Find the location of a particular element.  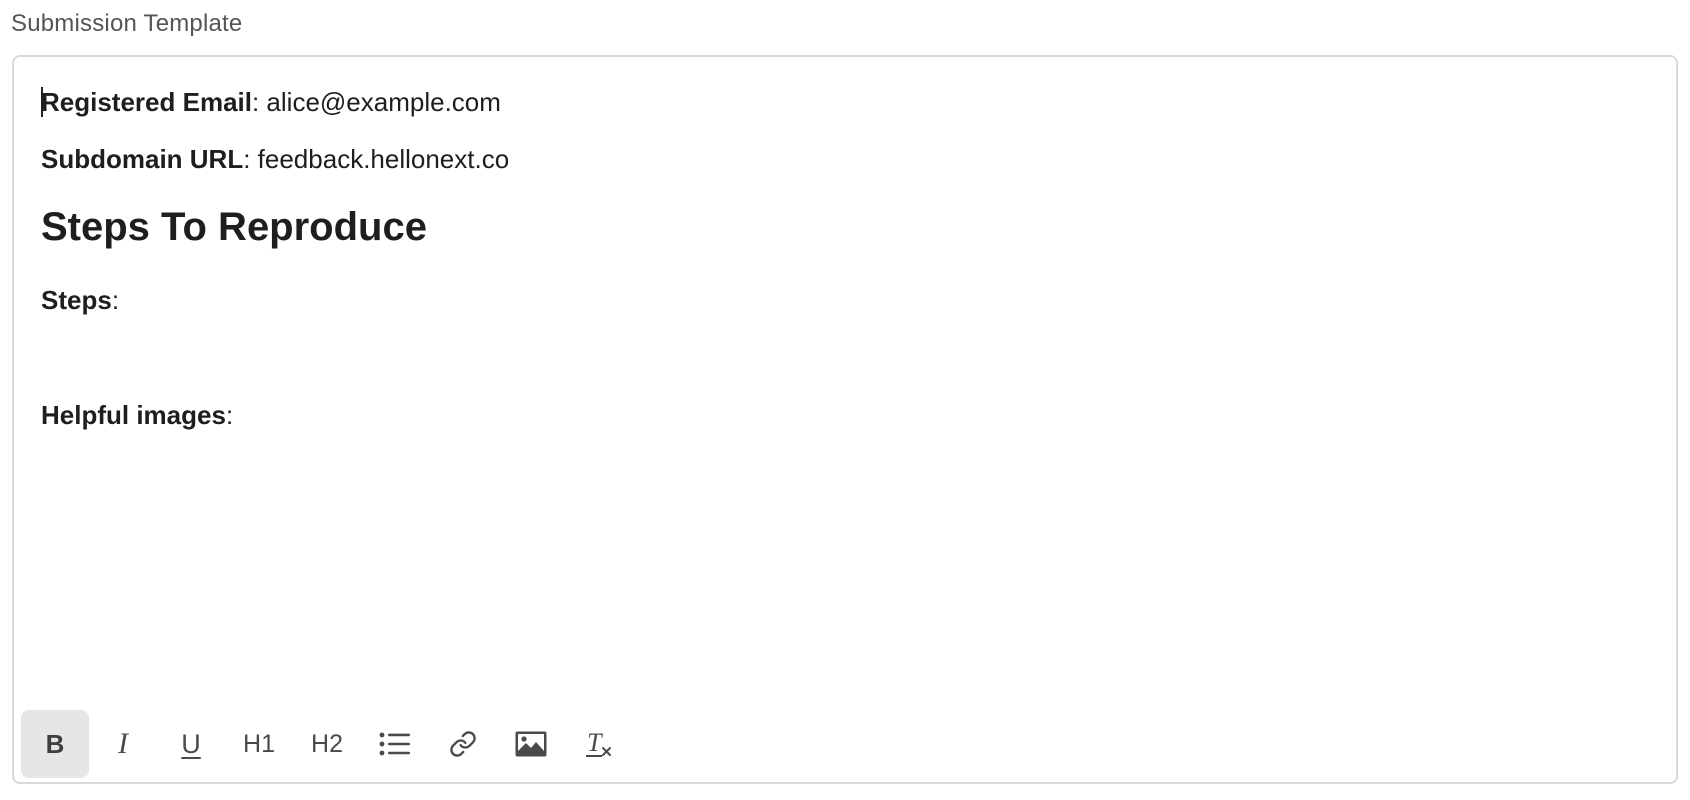

heading2-button: H2 is located at coordinates (327, 744).